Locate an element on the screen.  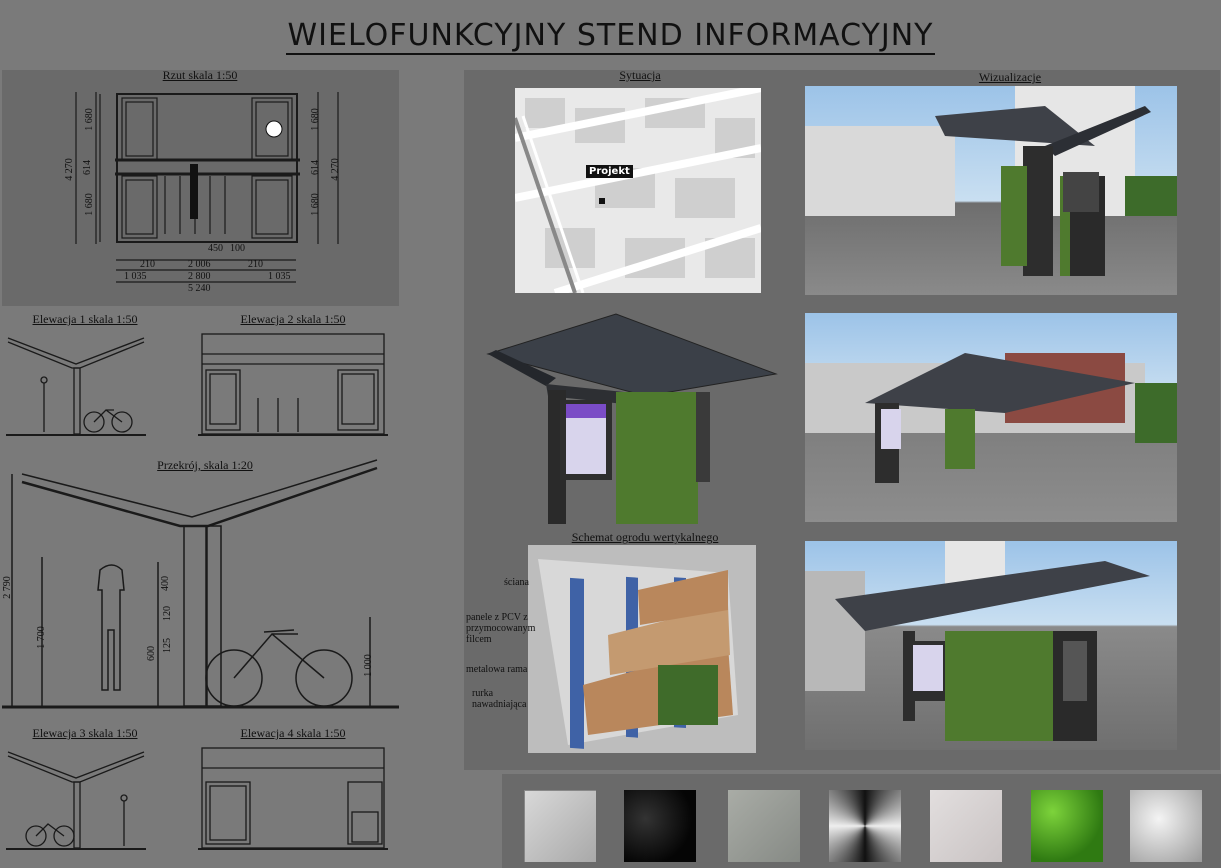
rzut-dim-210a: 210 is located at coordinates (147, 264).